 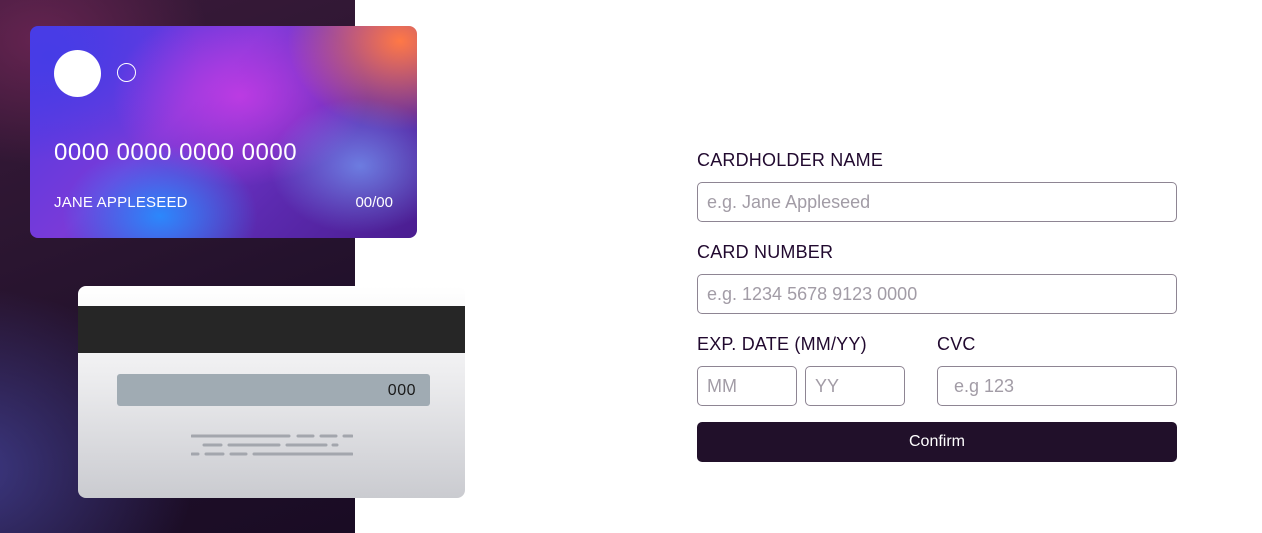 I want to click on card-logo-outline-circle-icon, so click(x=126, y=72).